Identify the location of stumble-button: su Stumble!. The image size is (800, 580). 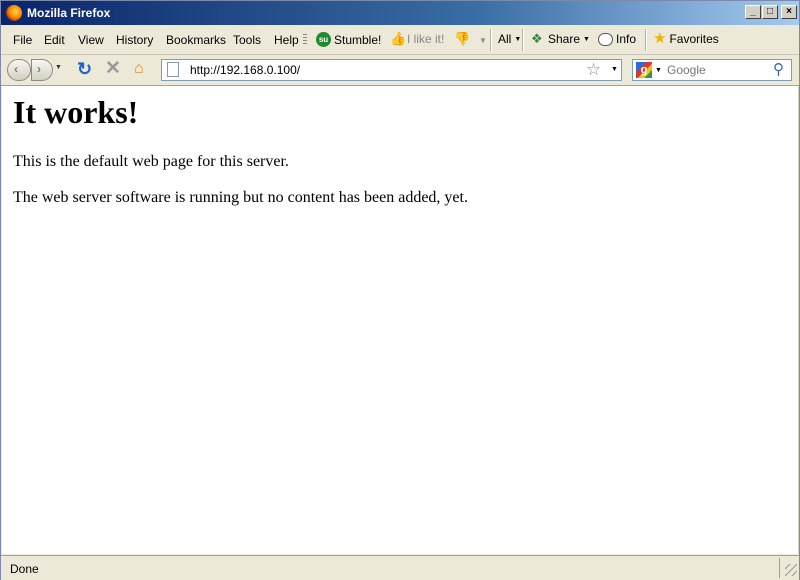
(348, 39).